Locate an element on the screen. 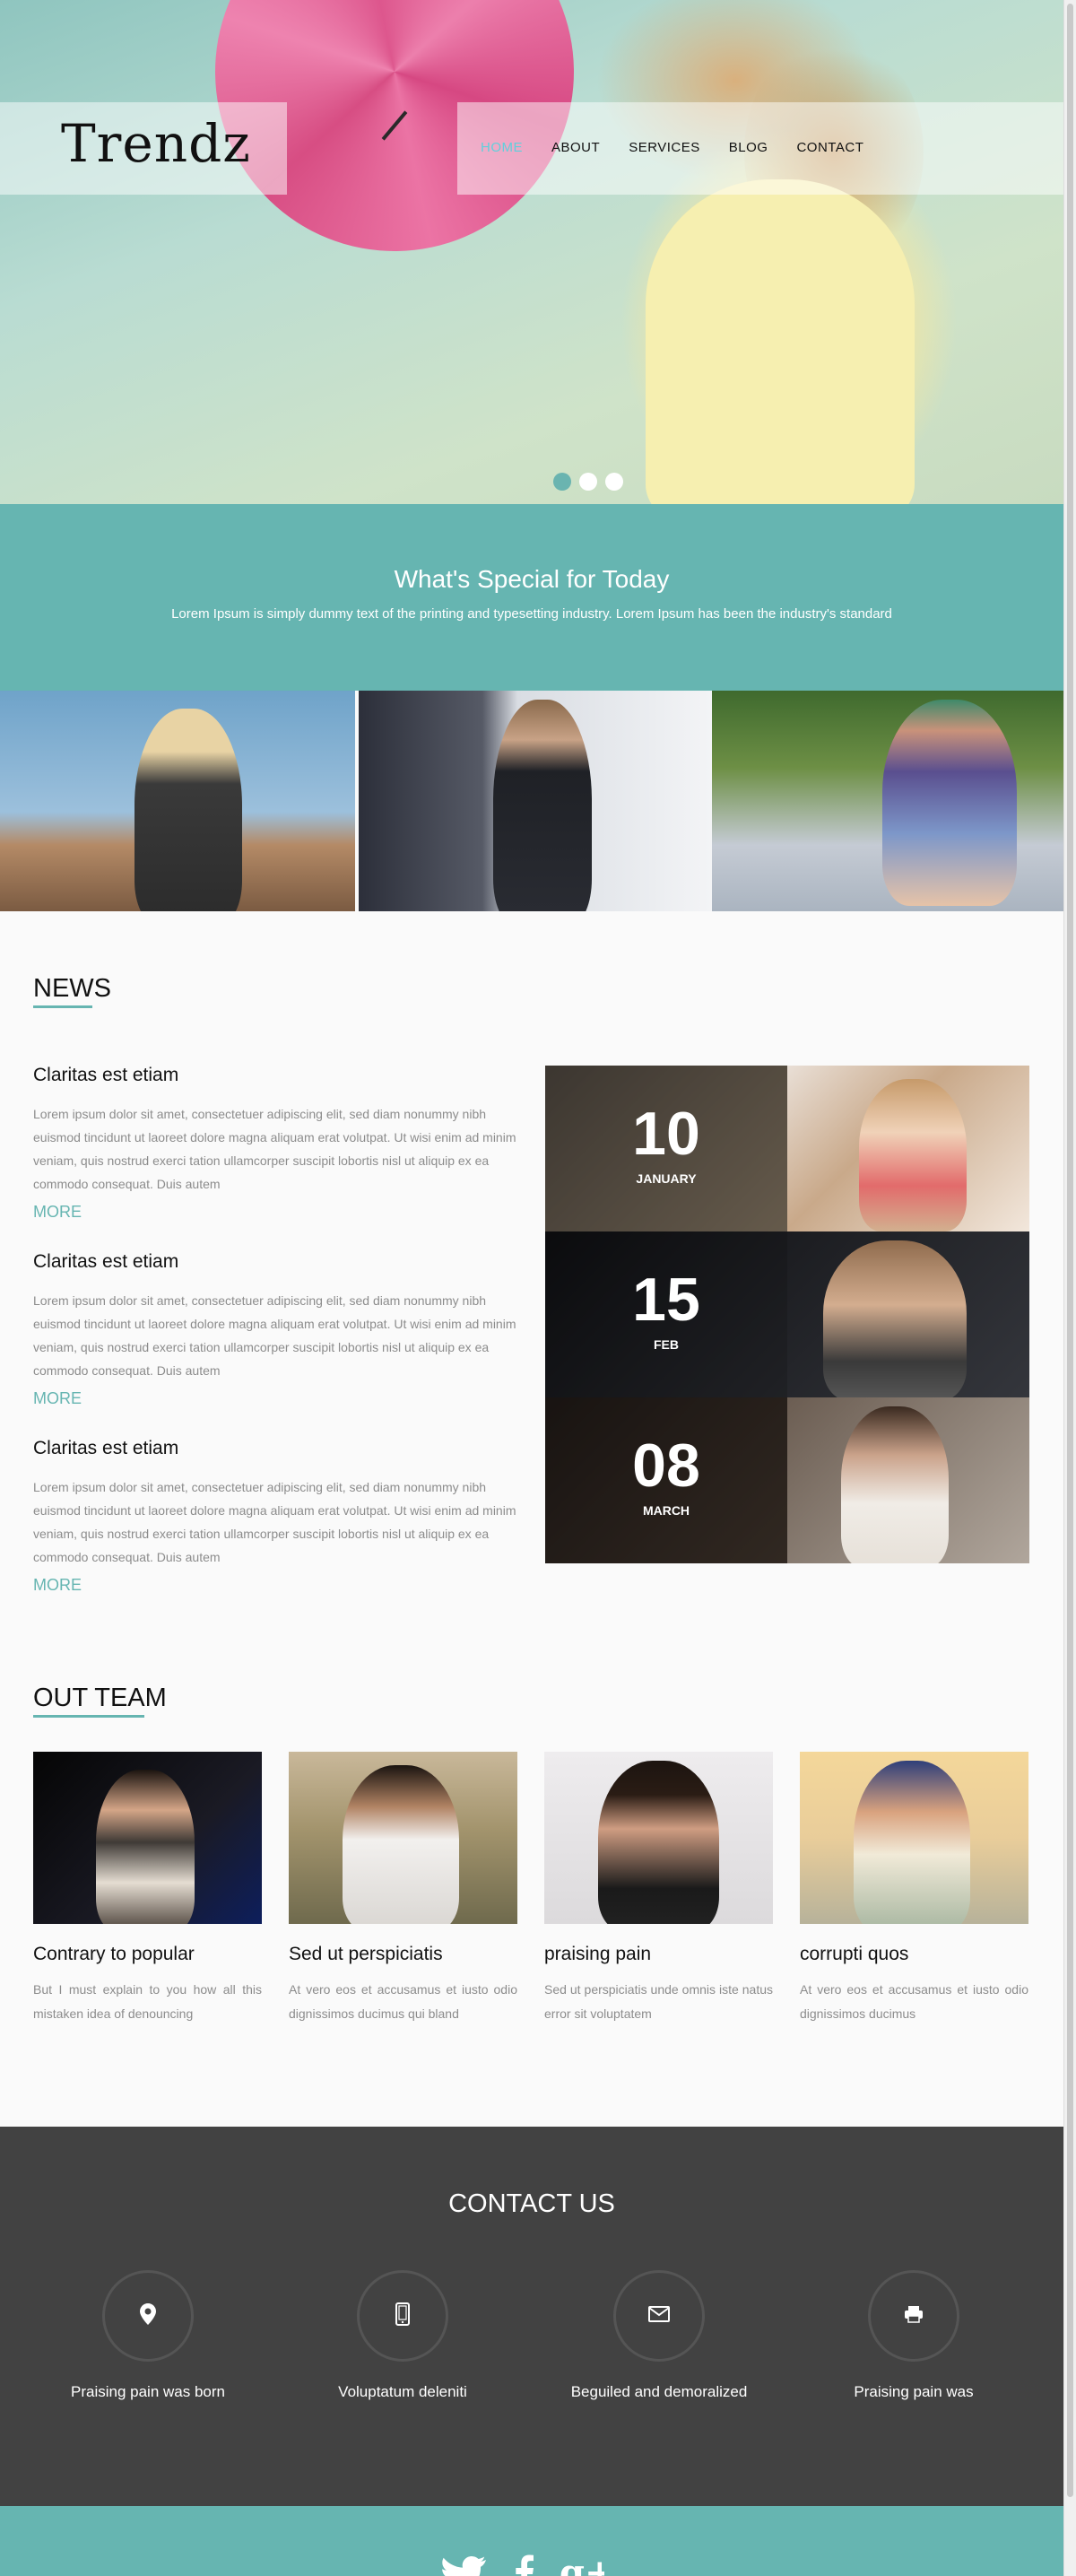  contact-item-email: Beguiled and demoralized is located at coordinates (659, 2335).